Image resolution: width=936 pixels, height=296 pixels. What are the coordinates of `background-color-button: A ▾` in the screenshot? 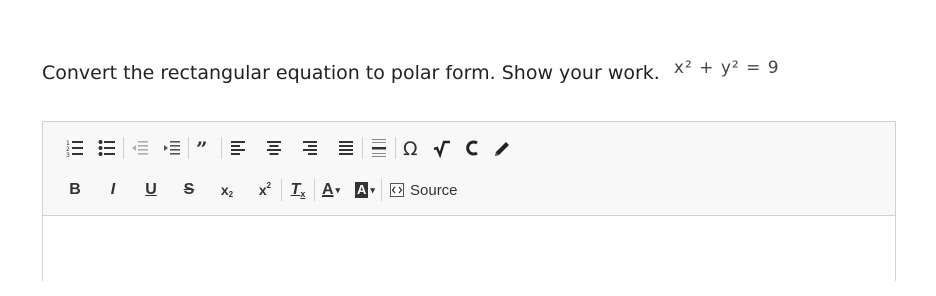 It's located at (365, 190).